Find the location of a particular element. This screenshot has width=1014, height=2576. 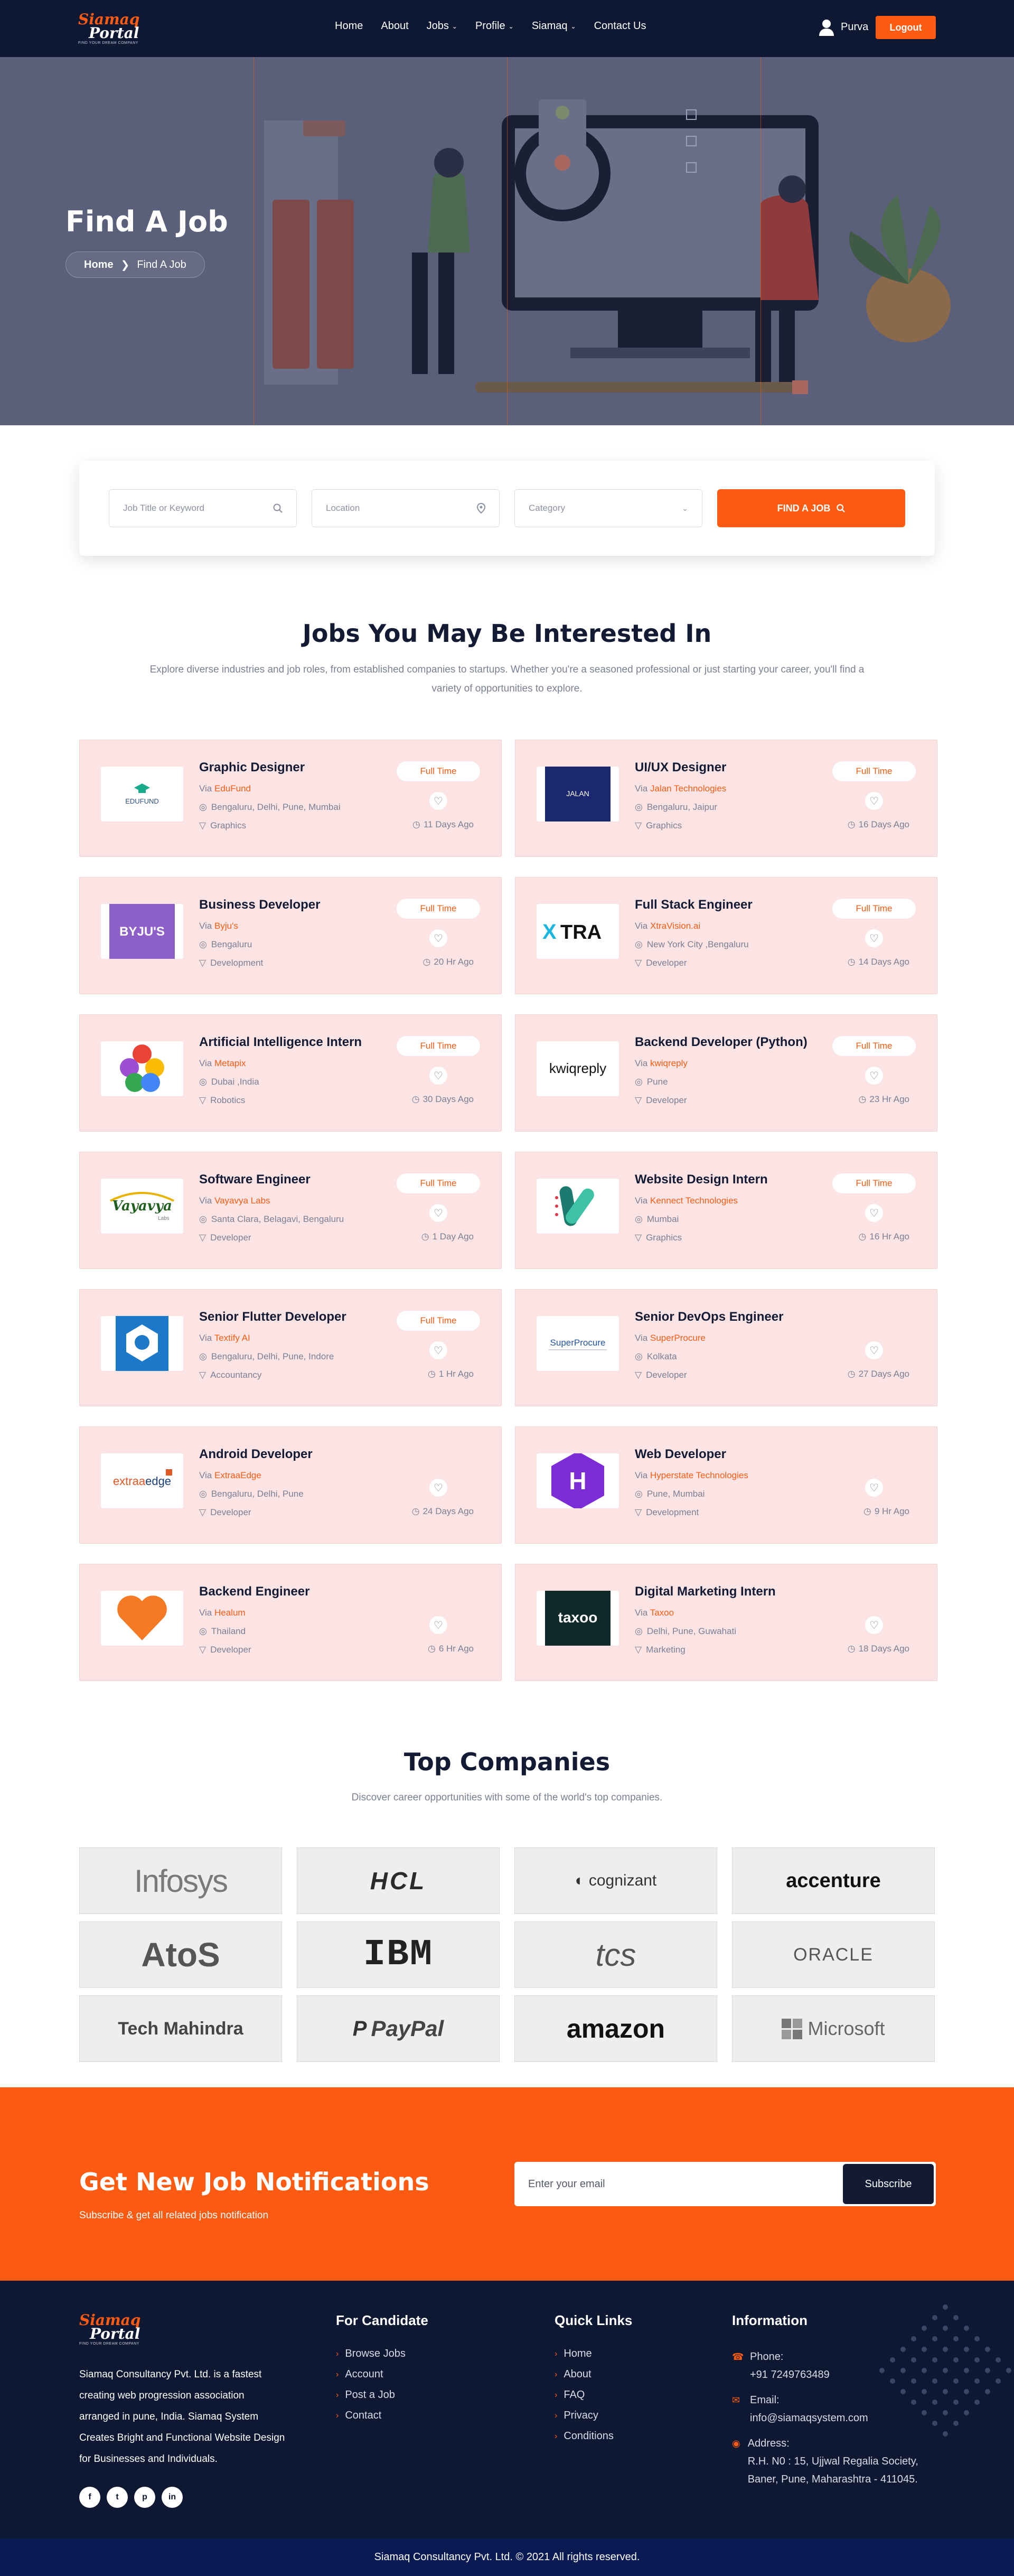

company-logo-tile: AtoS is located at coordinates (180, 1954).